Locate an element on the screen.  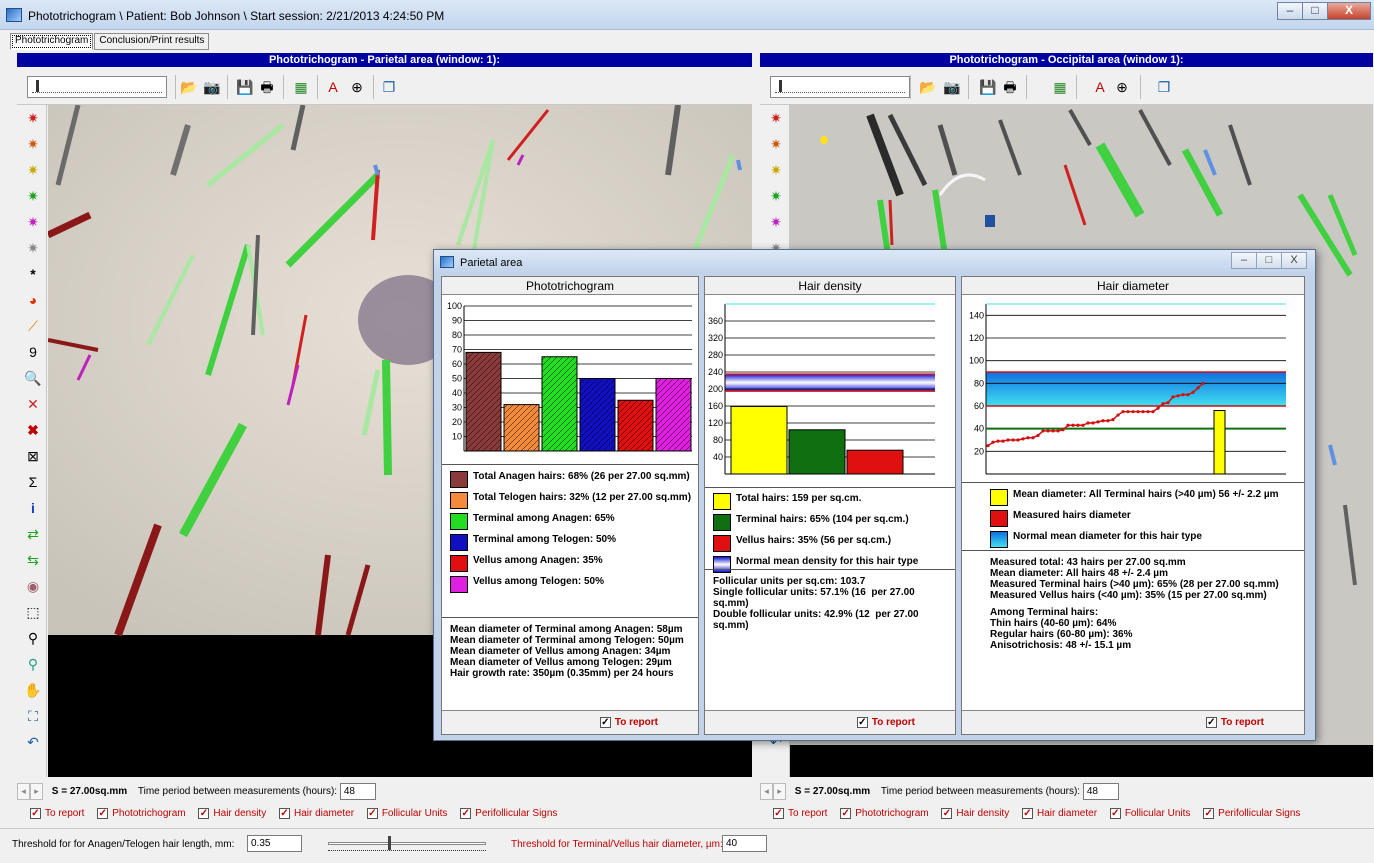
arrows-green-icon: ⇄ is located at coordinates (33, 534).